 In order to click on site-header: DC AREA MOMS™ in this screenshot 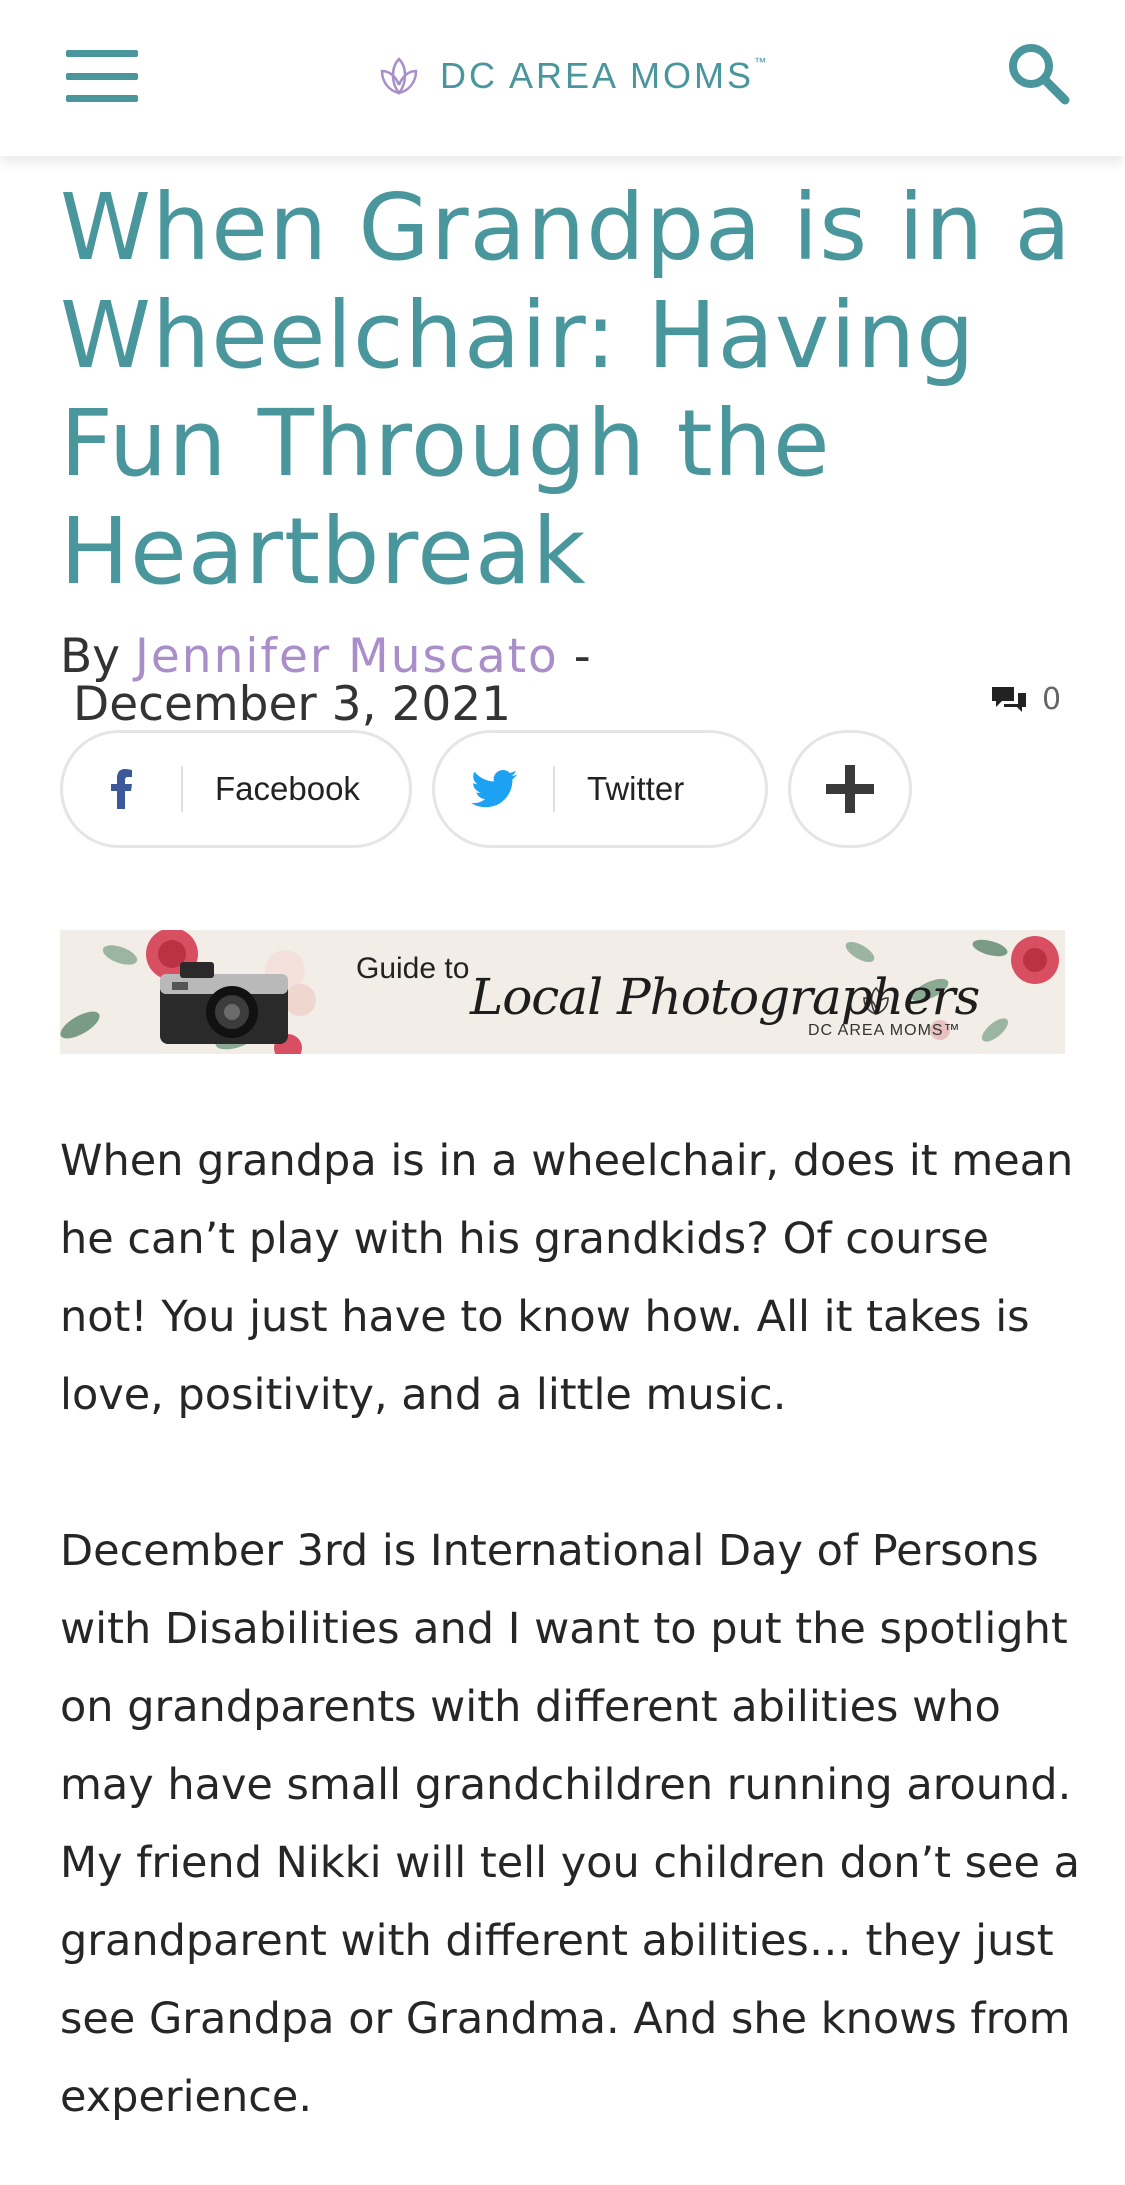, I will do `click(562, 78)`.